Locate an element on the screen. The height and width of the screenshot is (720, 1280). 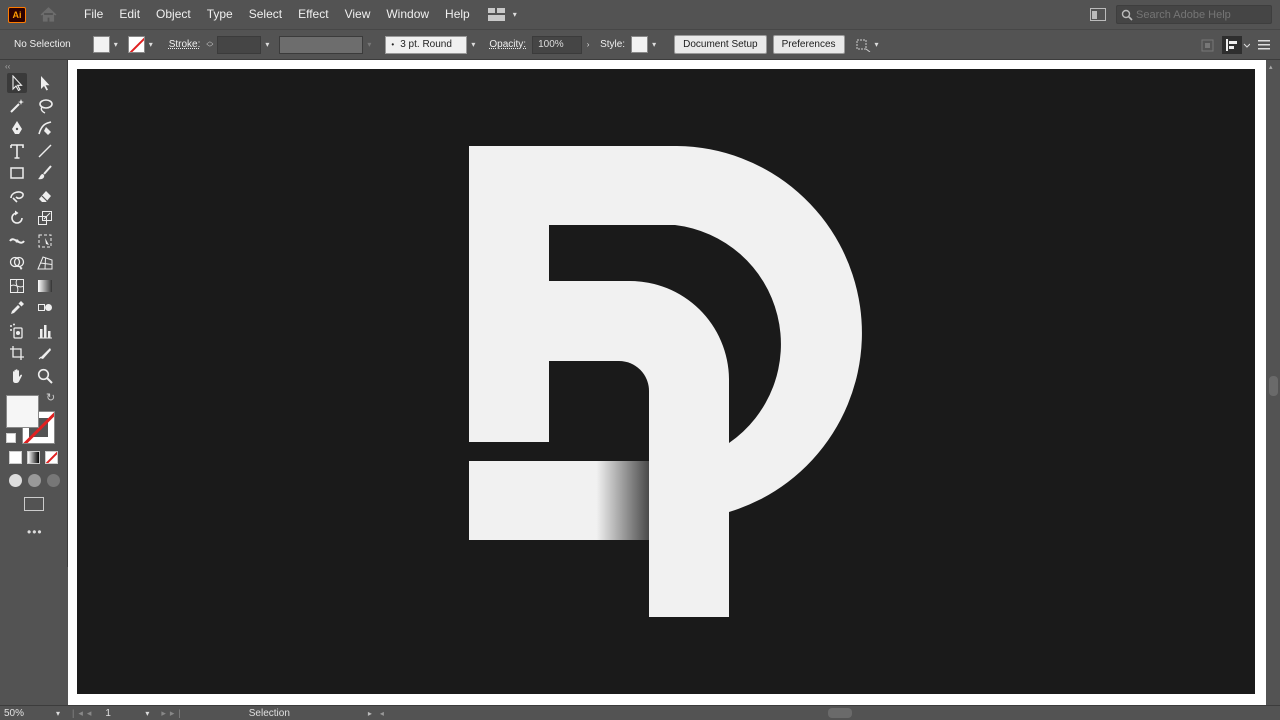
menu-help: Help is located at coordinates (457, 14).